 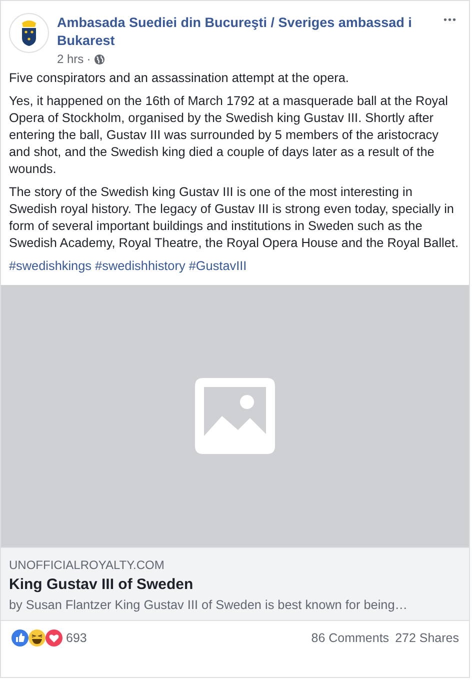 What do you see at coordinates (20, 638) in the screenshot?
I see `like-reaction-icon` at bounding box center [20, 638].